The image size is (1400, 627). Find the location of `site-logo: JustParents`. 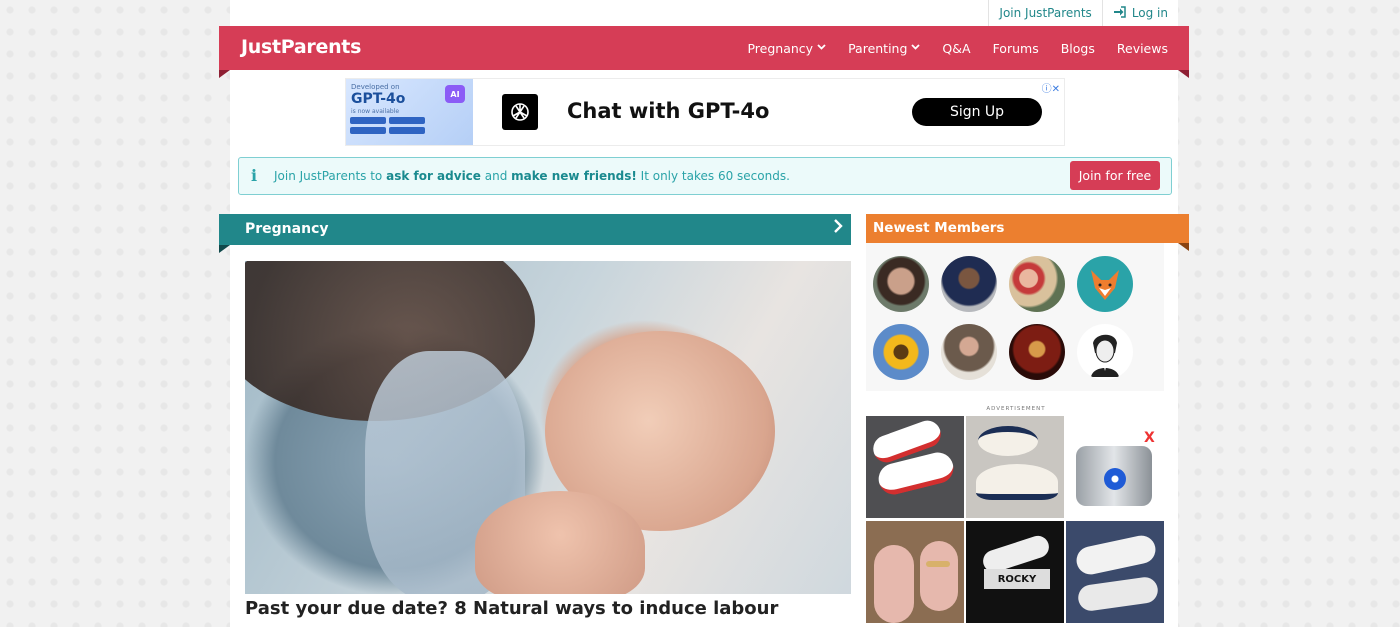

site-logo: JustParents is located at coordinates (301, 47).